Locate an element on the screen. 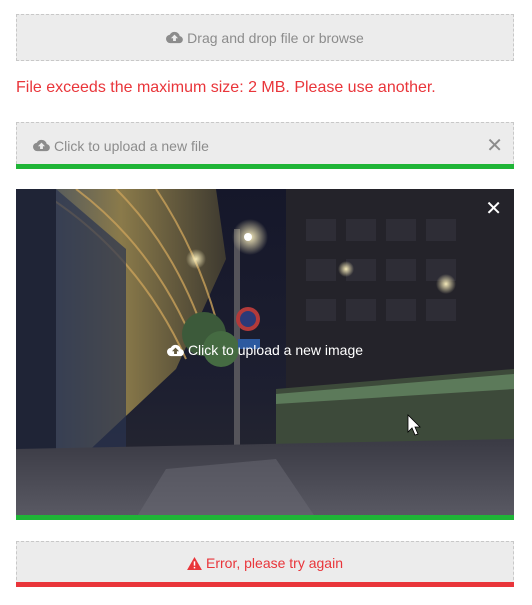 This screenshot has width=532, height=605. upload-error-dropzone: Error, please try again is located at coordinates (265, 563).